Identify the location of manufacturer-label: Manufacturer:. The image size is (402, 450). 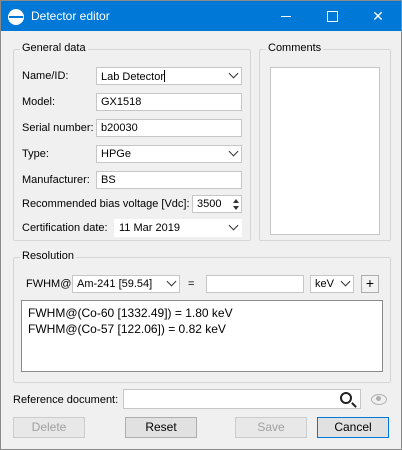
(56, 180).